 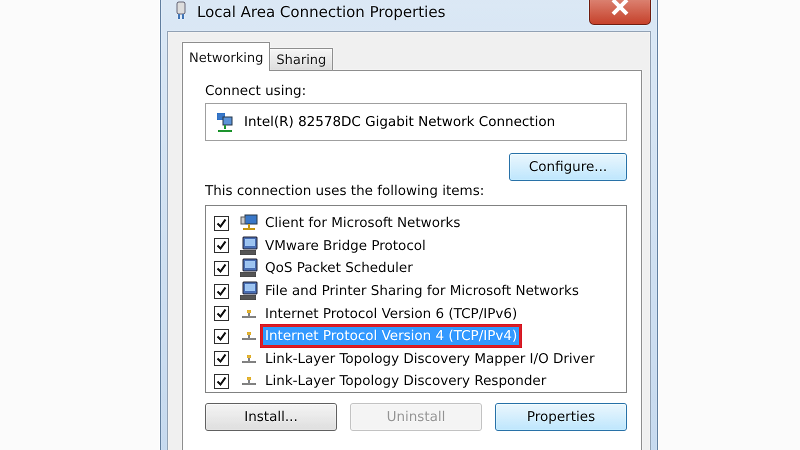 What do you see at coordinates (339, 268) in the screenshot?
I see `list-item: QoS Packet Scheduler` at bounding box center [339, 268].